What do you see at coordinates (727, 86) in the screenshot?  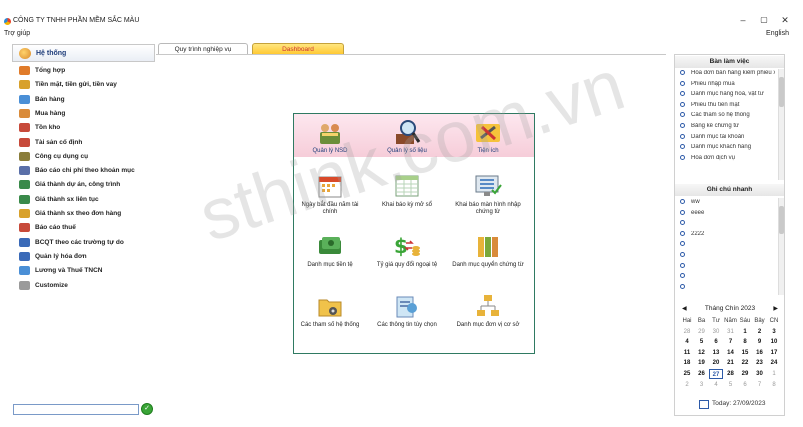 I see `desk-item: Phiếu nhập mua` at bounding box center [727, 86].